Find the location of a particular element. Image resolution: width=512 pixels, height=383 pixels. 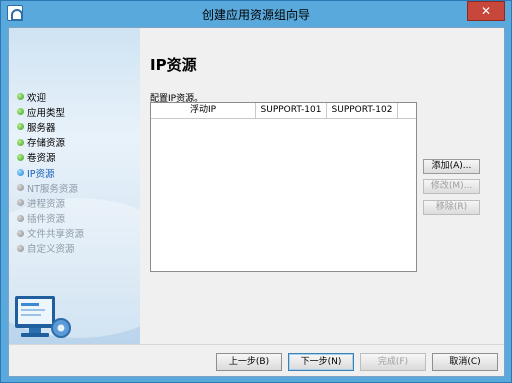

step-volume: 卷资源 is located at coordinates (50, 157).